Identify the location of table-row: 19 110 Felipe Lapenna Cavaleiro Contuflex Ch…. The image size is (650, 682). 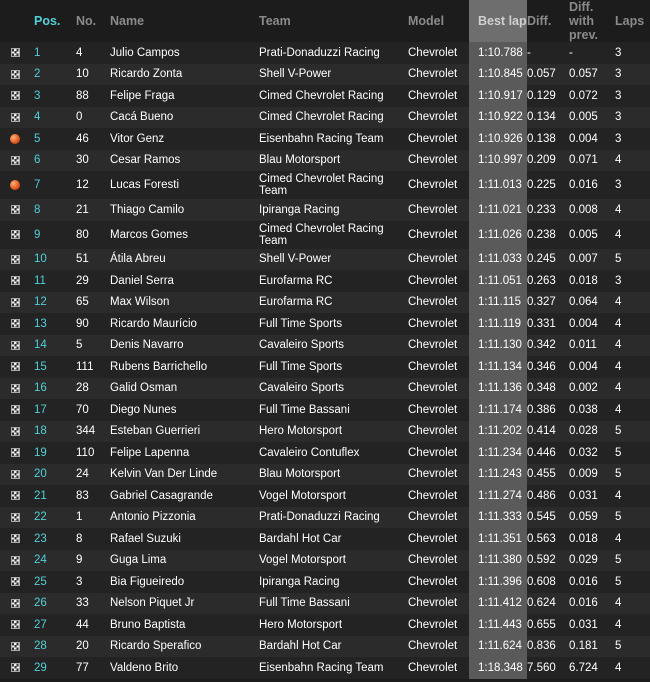
(325, 453).